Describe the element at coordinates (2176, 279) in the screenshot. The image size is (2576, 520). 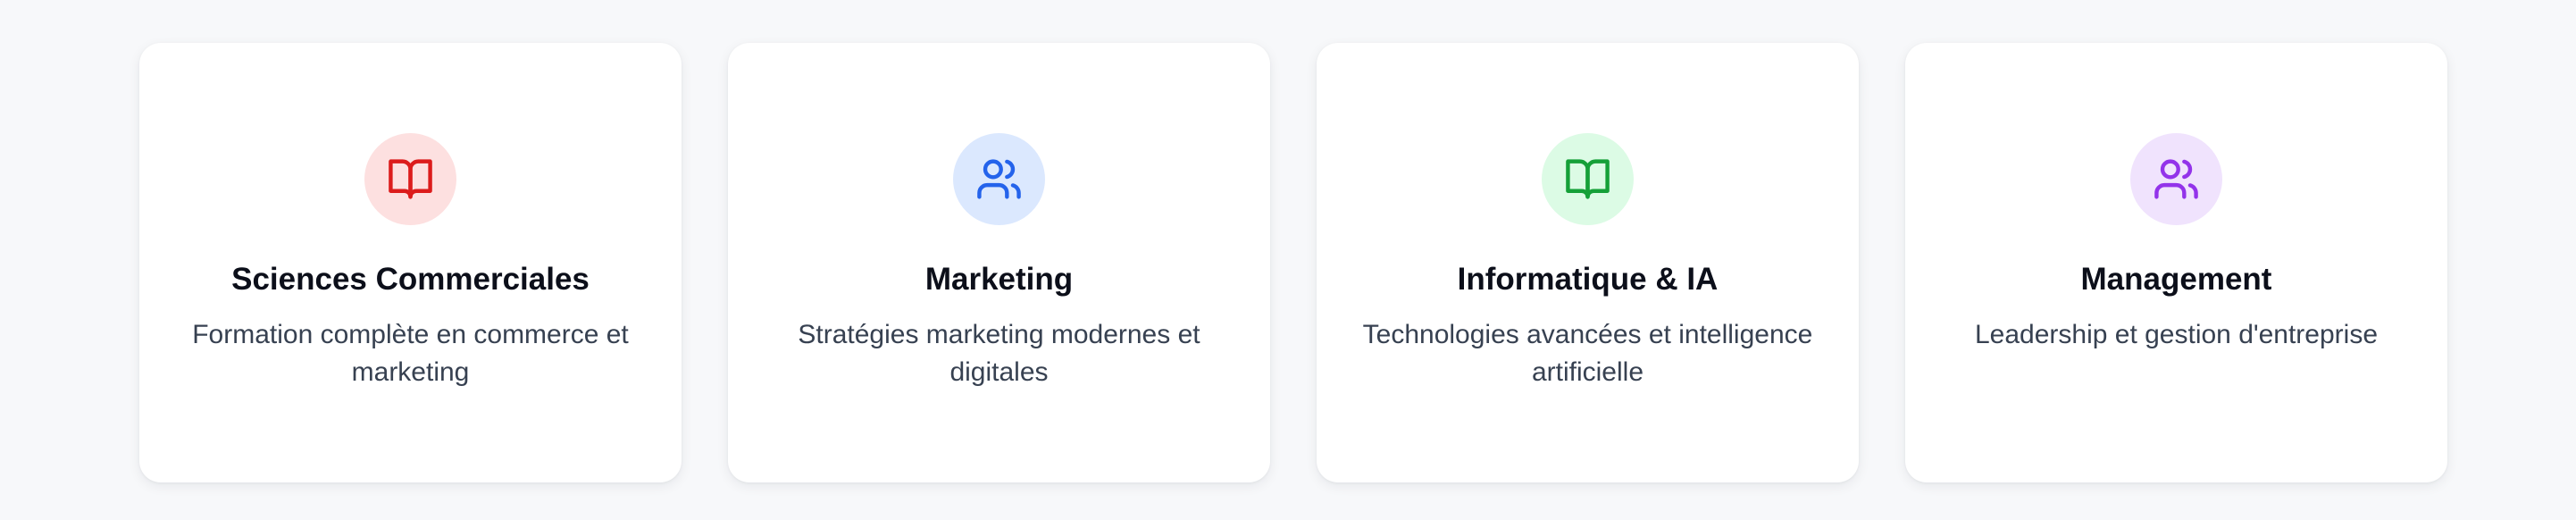
I see `card-title: Management` at that location.